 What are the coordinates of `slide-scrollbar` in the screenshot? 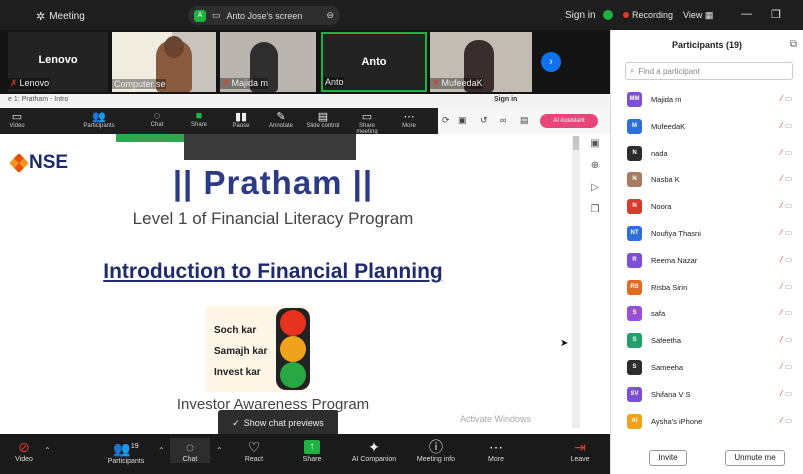 It's located at (576, 282).